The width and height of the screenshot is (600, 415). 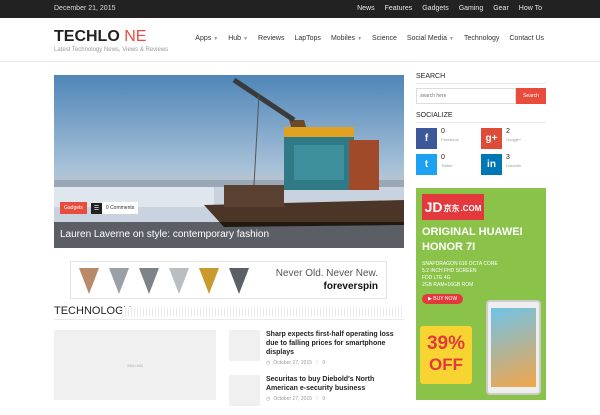 What do you see at coordinates (307, 38) in the screenshot?
I see `nav-item-laptops: LapTops` at bounding box center [307, 38].